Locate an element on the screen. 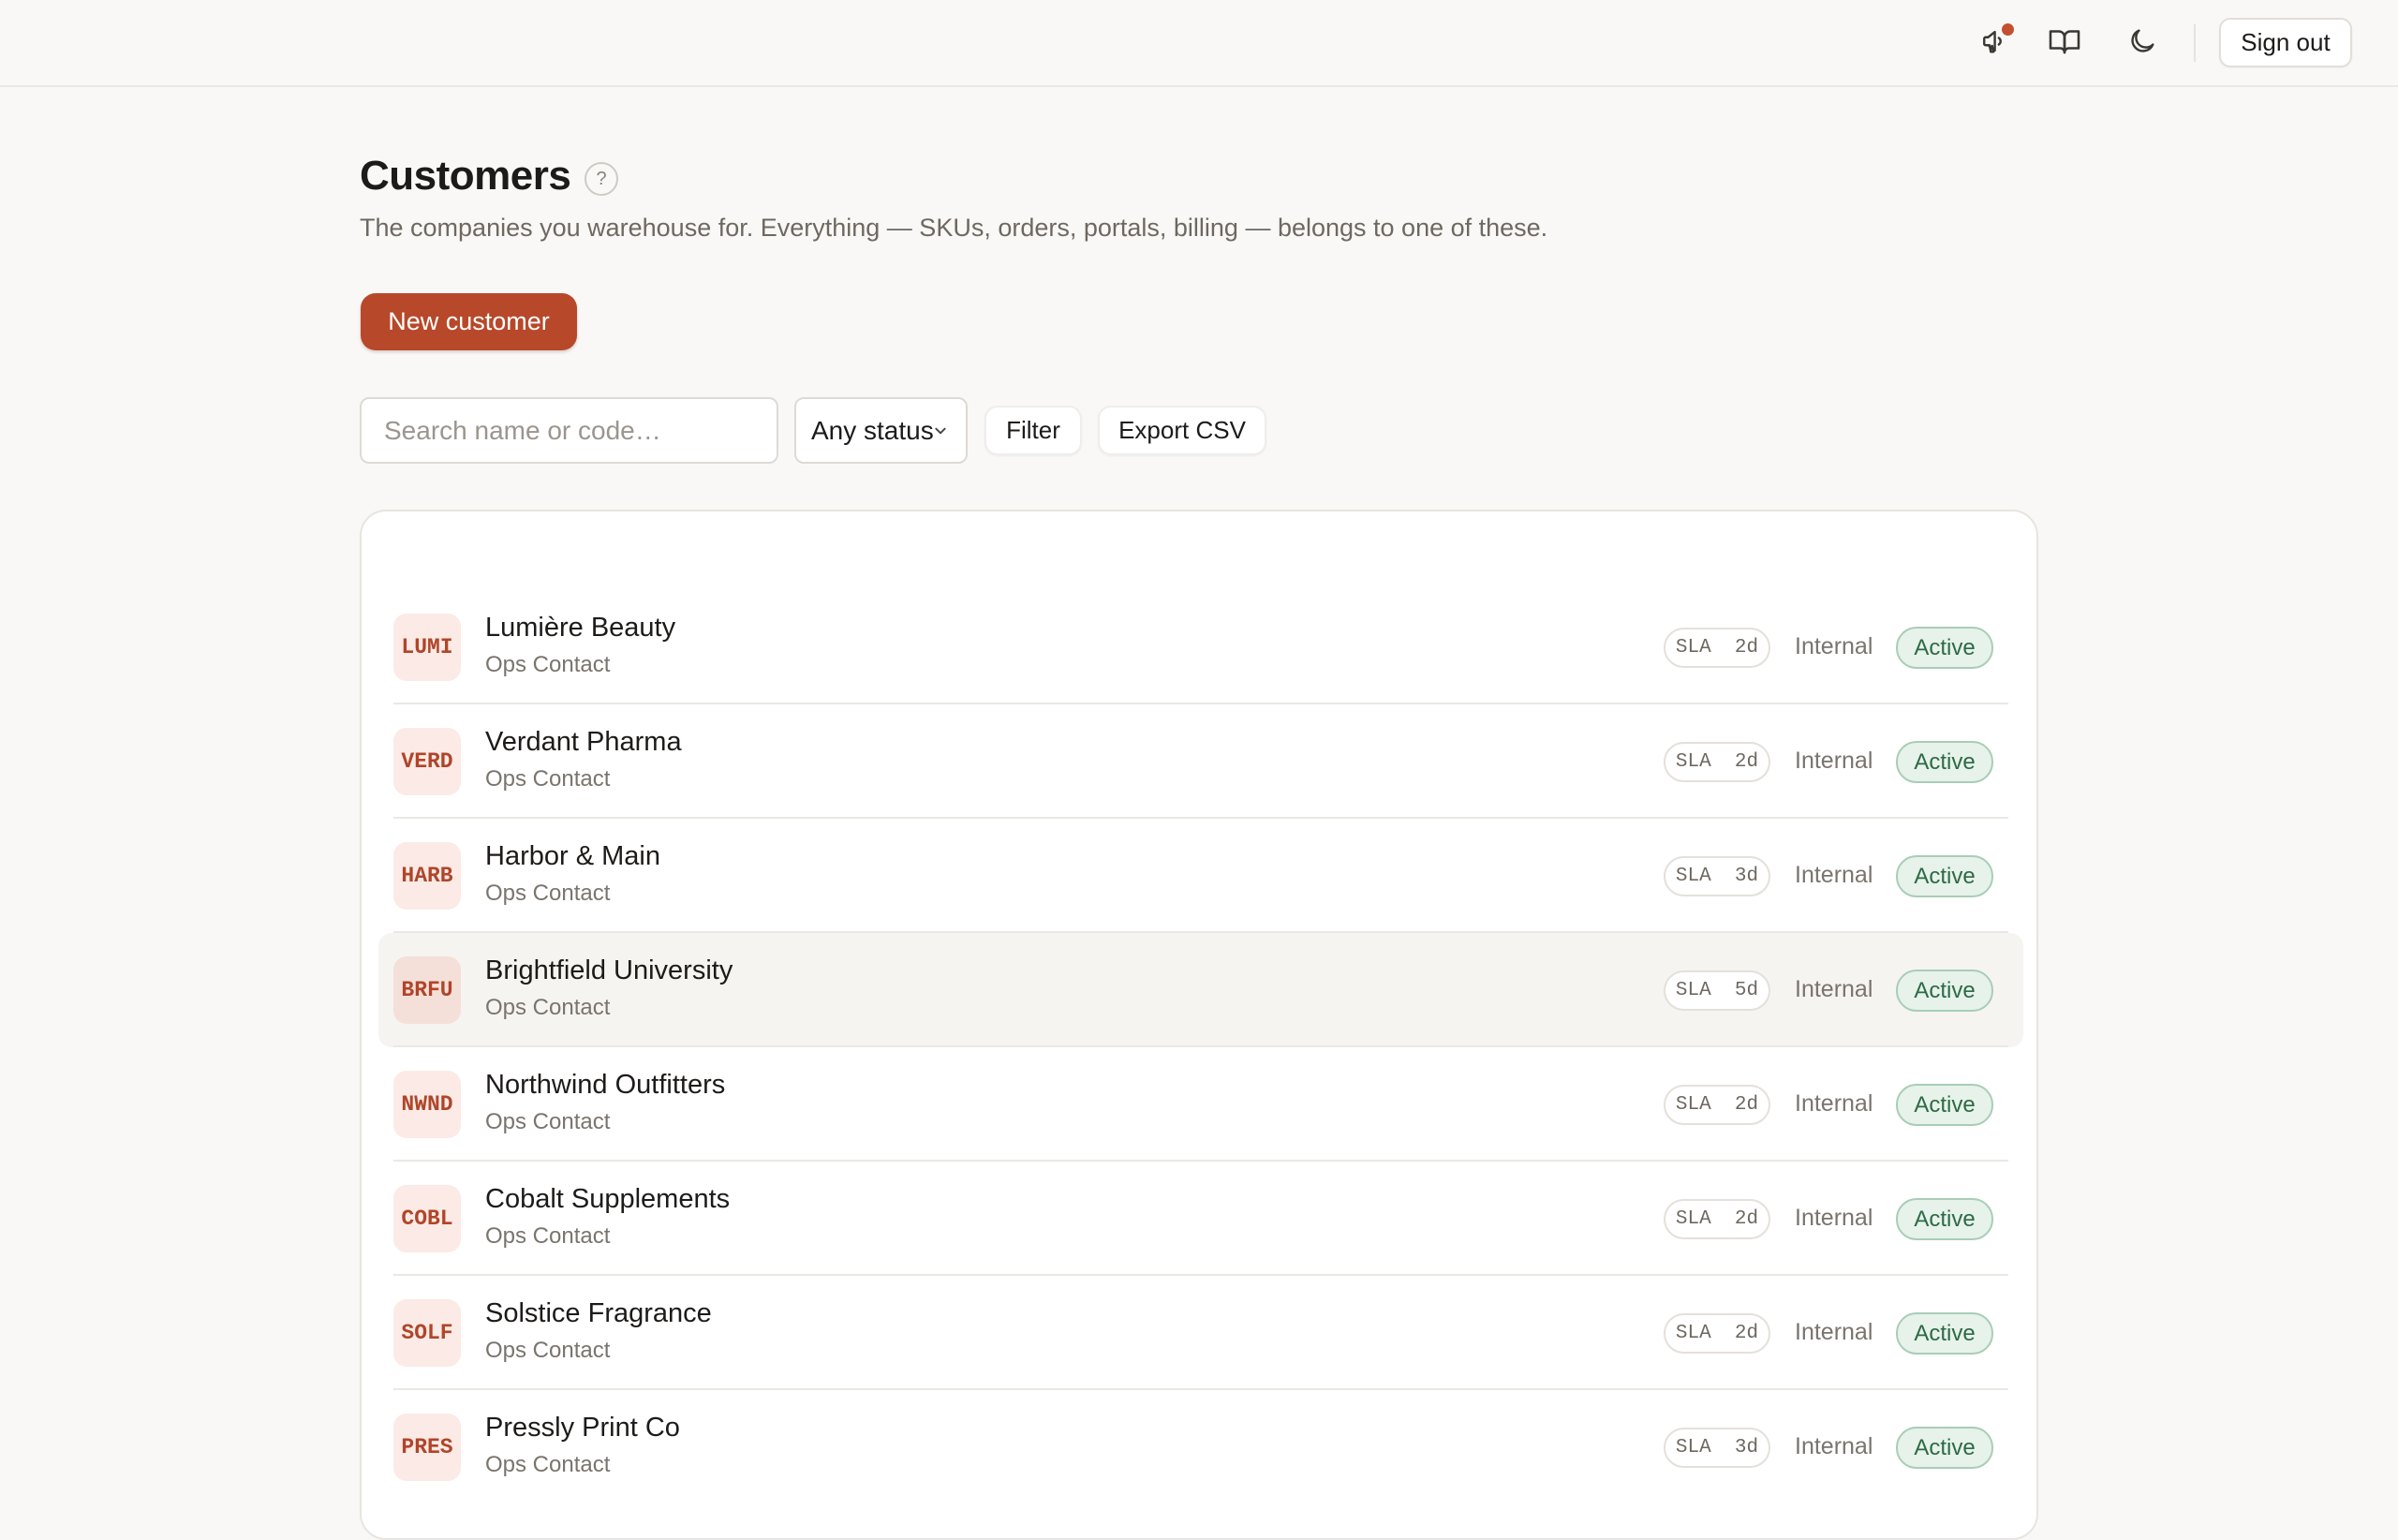  customer-name: Lumière Beauty is located at coordinates (580, 628).